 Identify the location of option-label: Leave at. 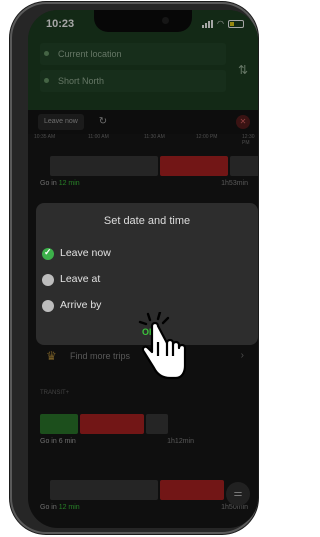
(80, 279).